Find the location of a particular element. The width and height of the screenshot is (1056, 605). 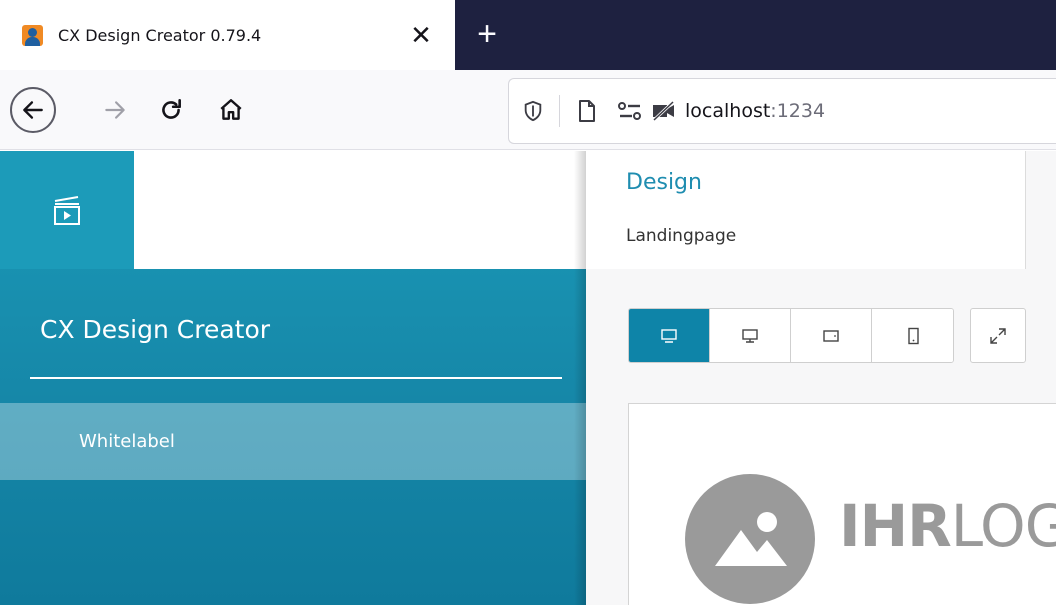

url-text: localhost:1234 is located at coordinates (755, 111).